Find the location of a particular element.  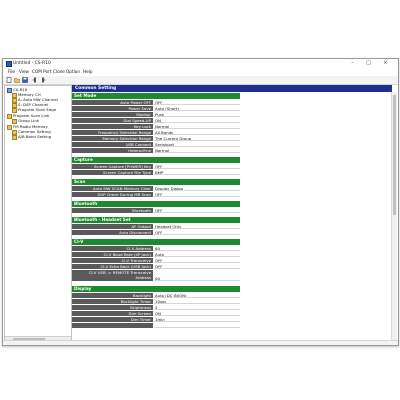

menu-view: View is located at coordinates (24, 72).